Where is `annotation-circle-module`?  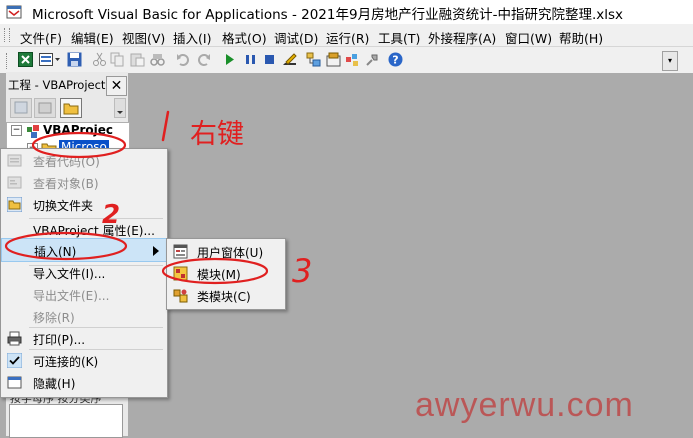
annotation-circle-module is located at coordinates (215, 271).